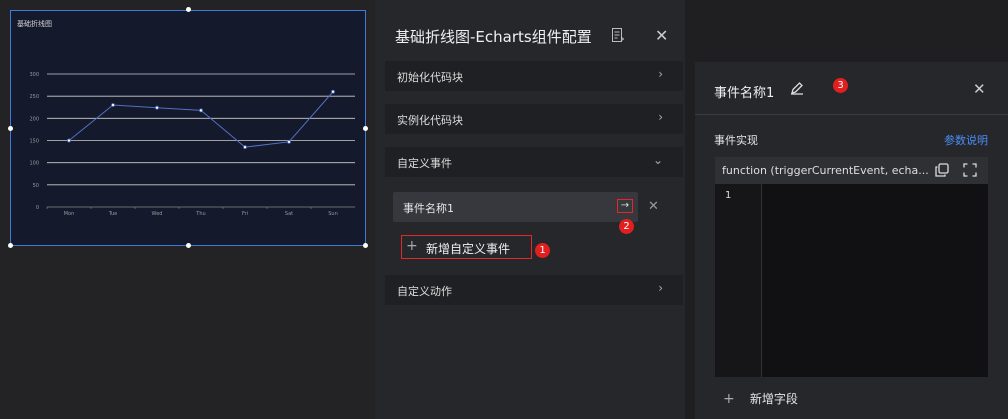 The image size is (1008, 419). Describe the element at coordinates (840, 85) in the screenshot. I see `step-badge-3: 3` at that location.